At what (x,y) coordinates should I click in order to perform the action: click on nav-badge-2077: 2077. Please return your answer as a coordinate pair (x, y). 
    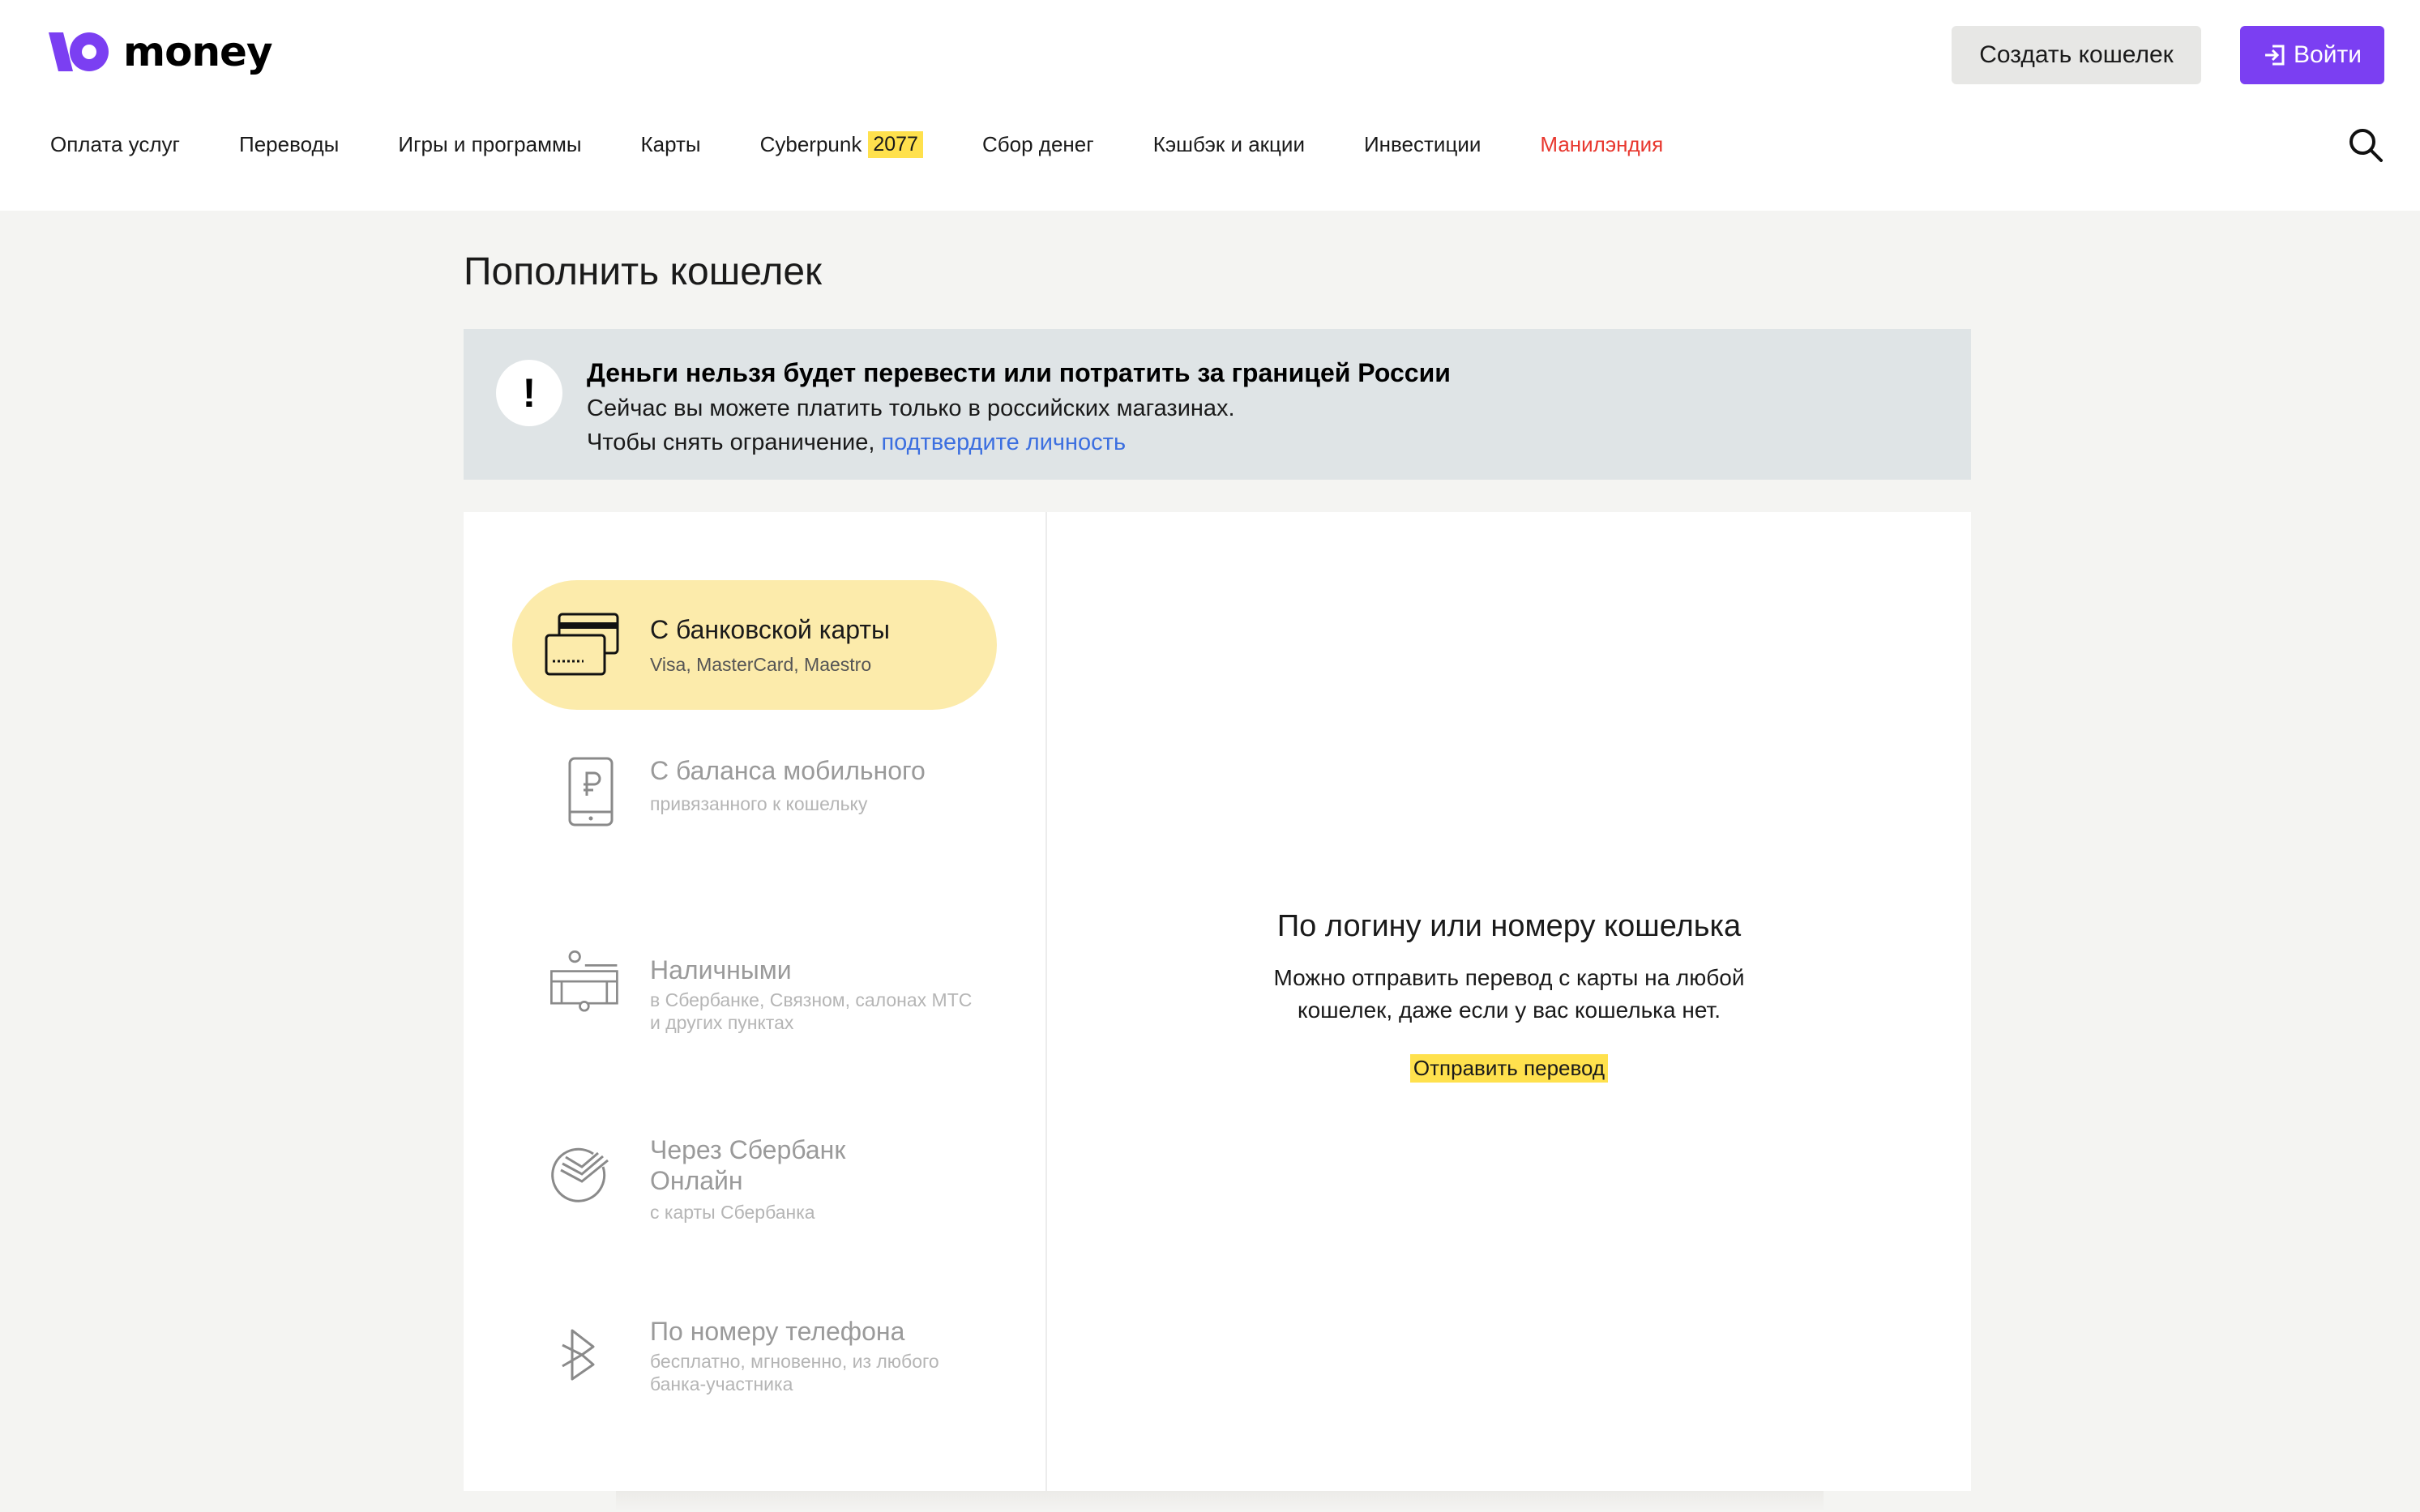
    Looking at the image, I should click on (895, 144).